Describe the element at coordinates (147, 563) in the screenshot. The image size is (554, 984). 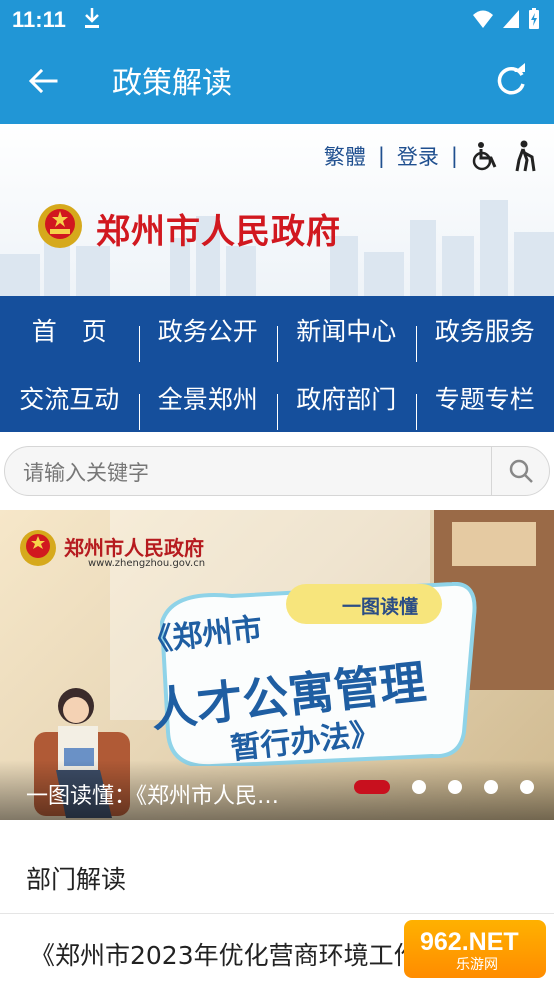
I see `banner-url: www.zhengzhou.gov.cn` at that location.